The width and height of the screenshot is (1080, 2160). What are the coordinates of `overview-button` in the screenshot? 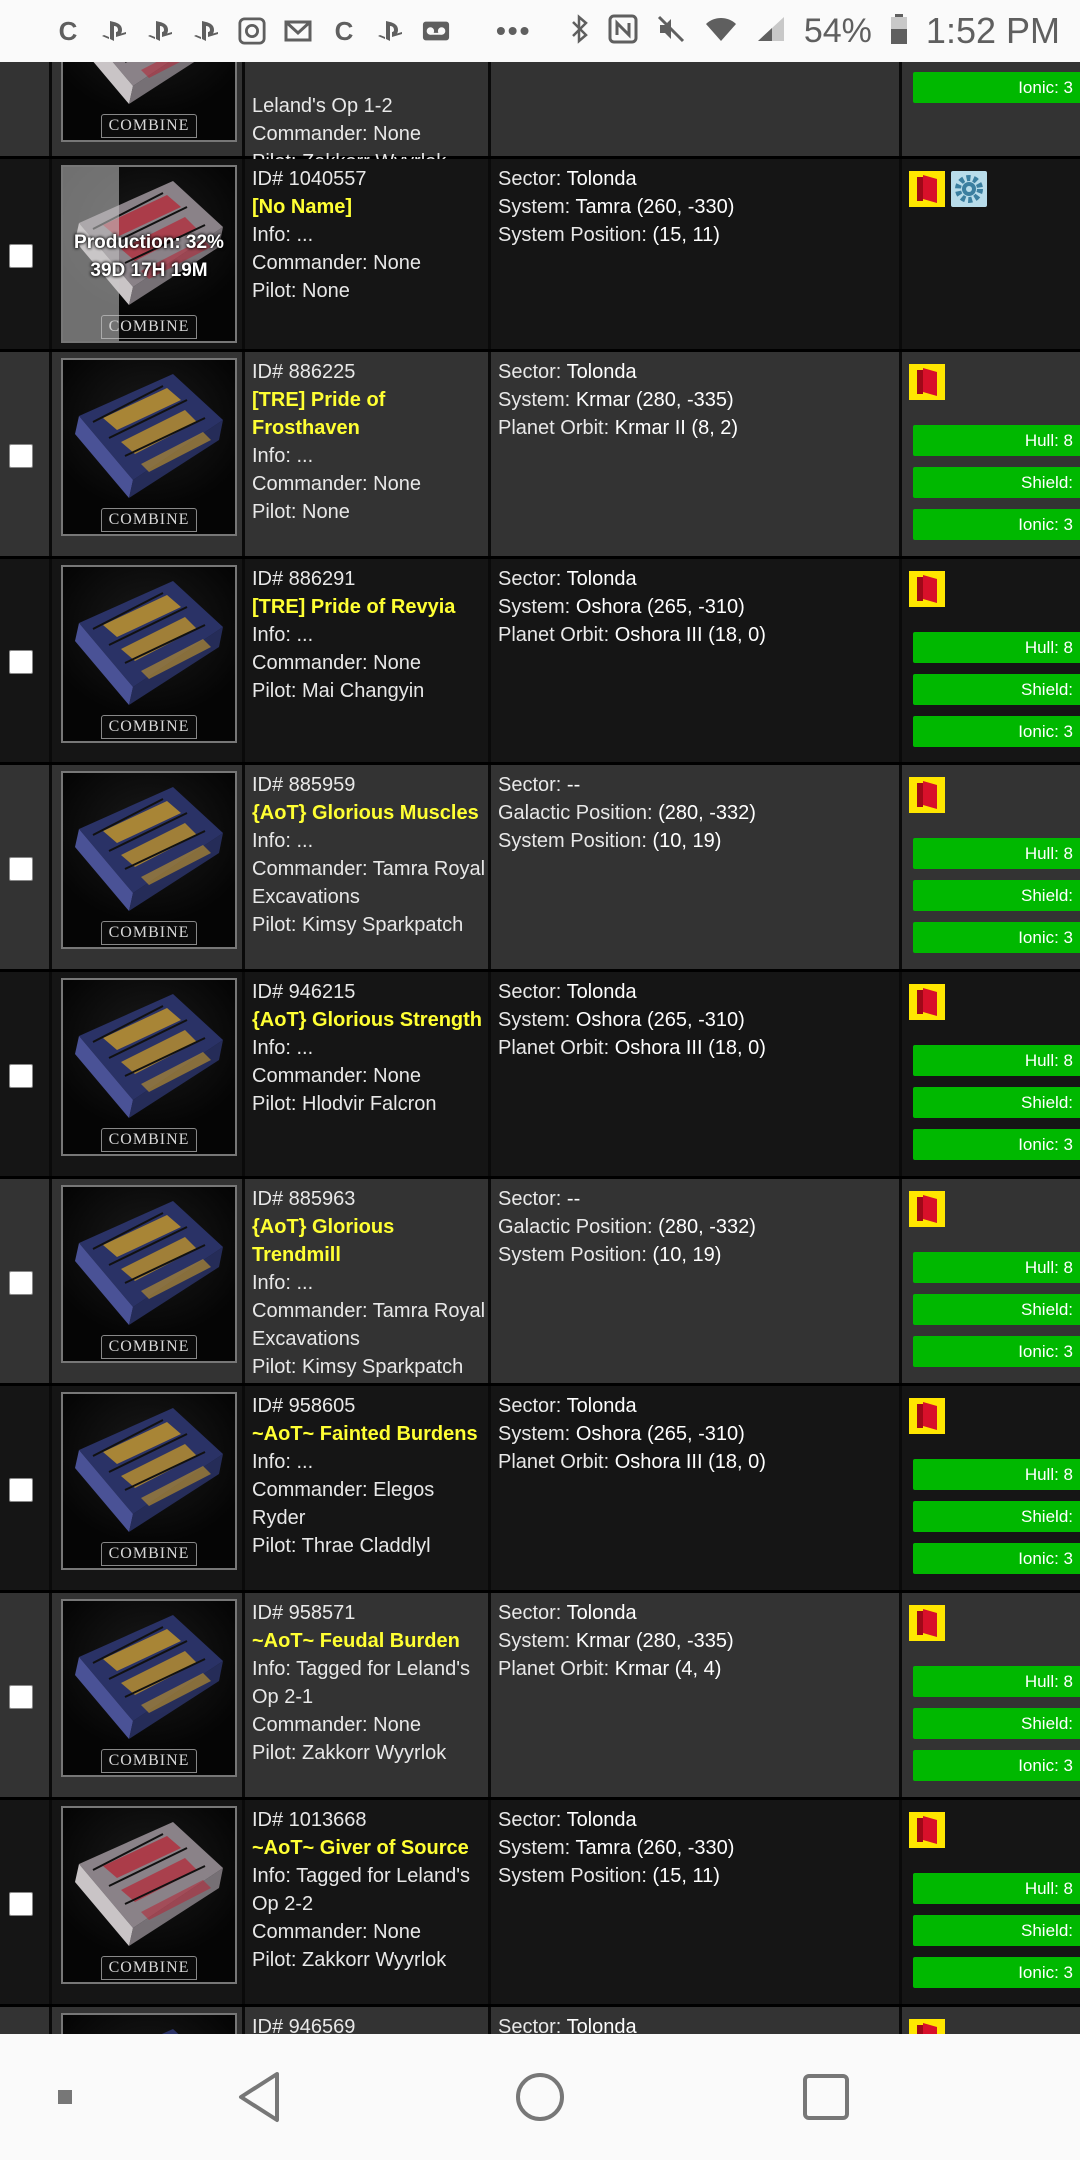 It's located at (826, 2097).